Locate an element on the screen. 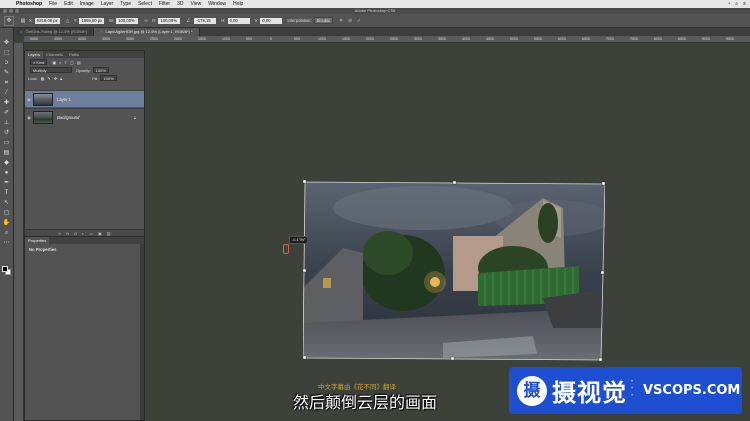 The image size is (750, 421). filter-smart-icon: ▤ is located at coordinates (79, 62).